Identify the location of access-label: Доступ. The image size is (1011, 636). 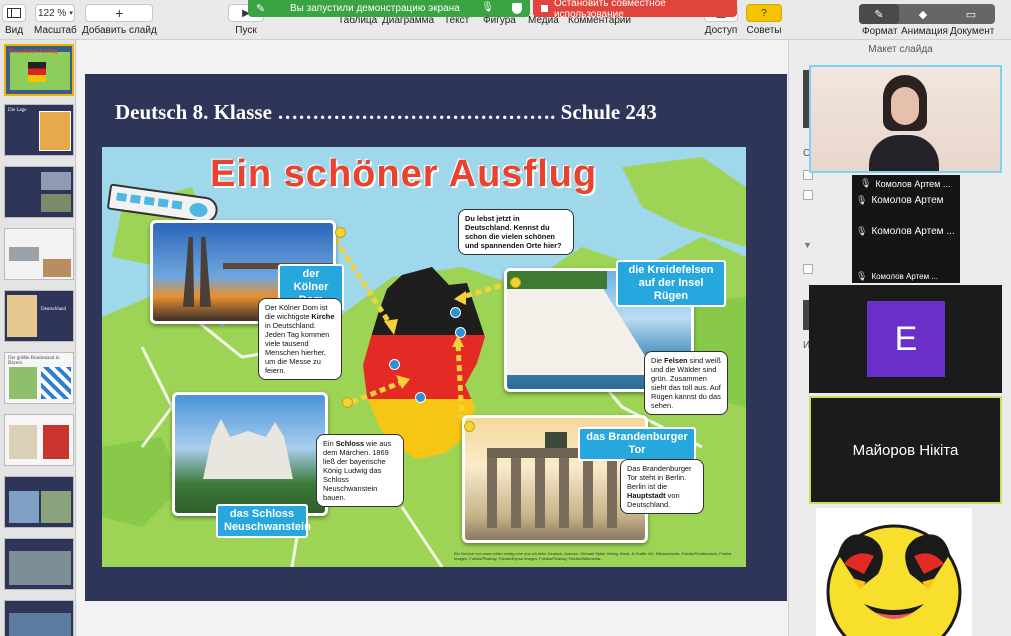
(721, 30).